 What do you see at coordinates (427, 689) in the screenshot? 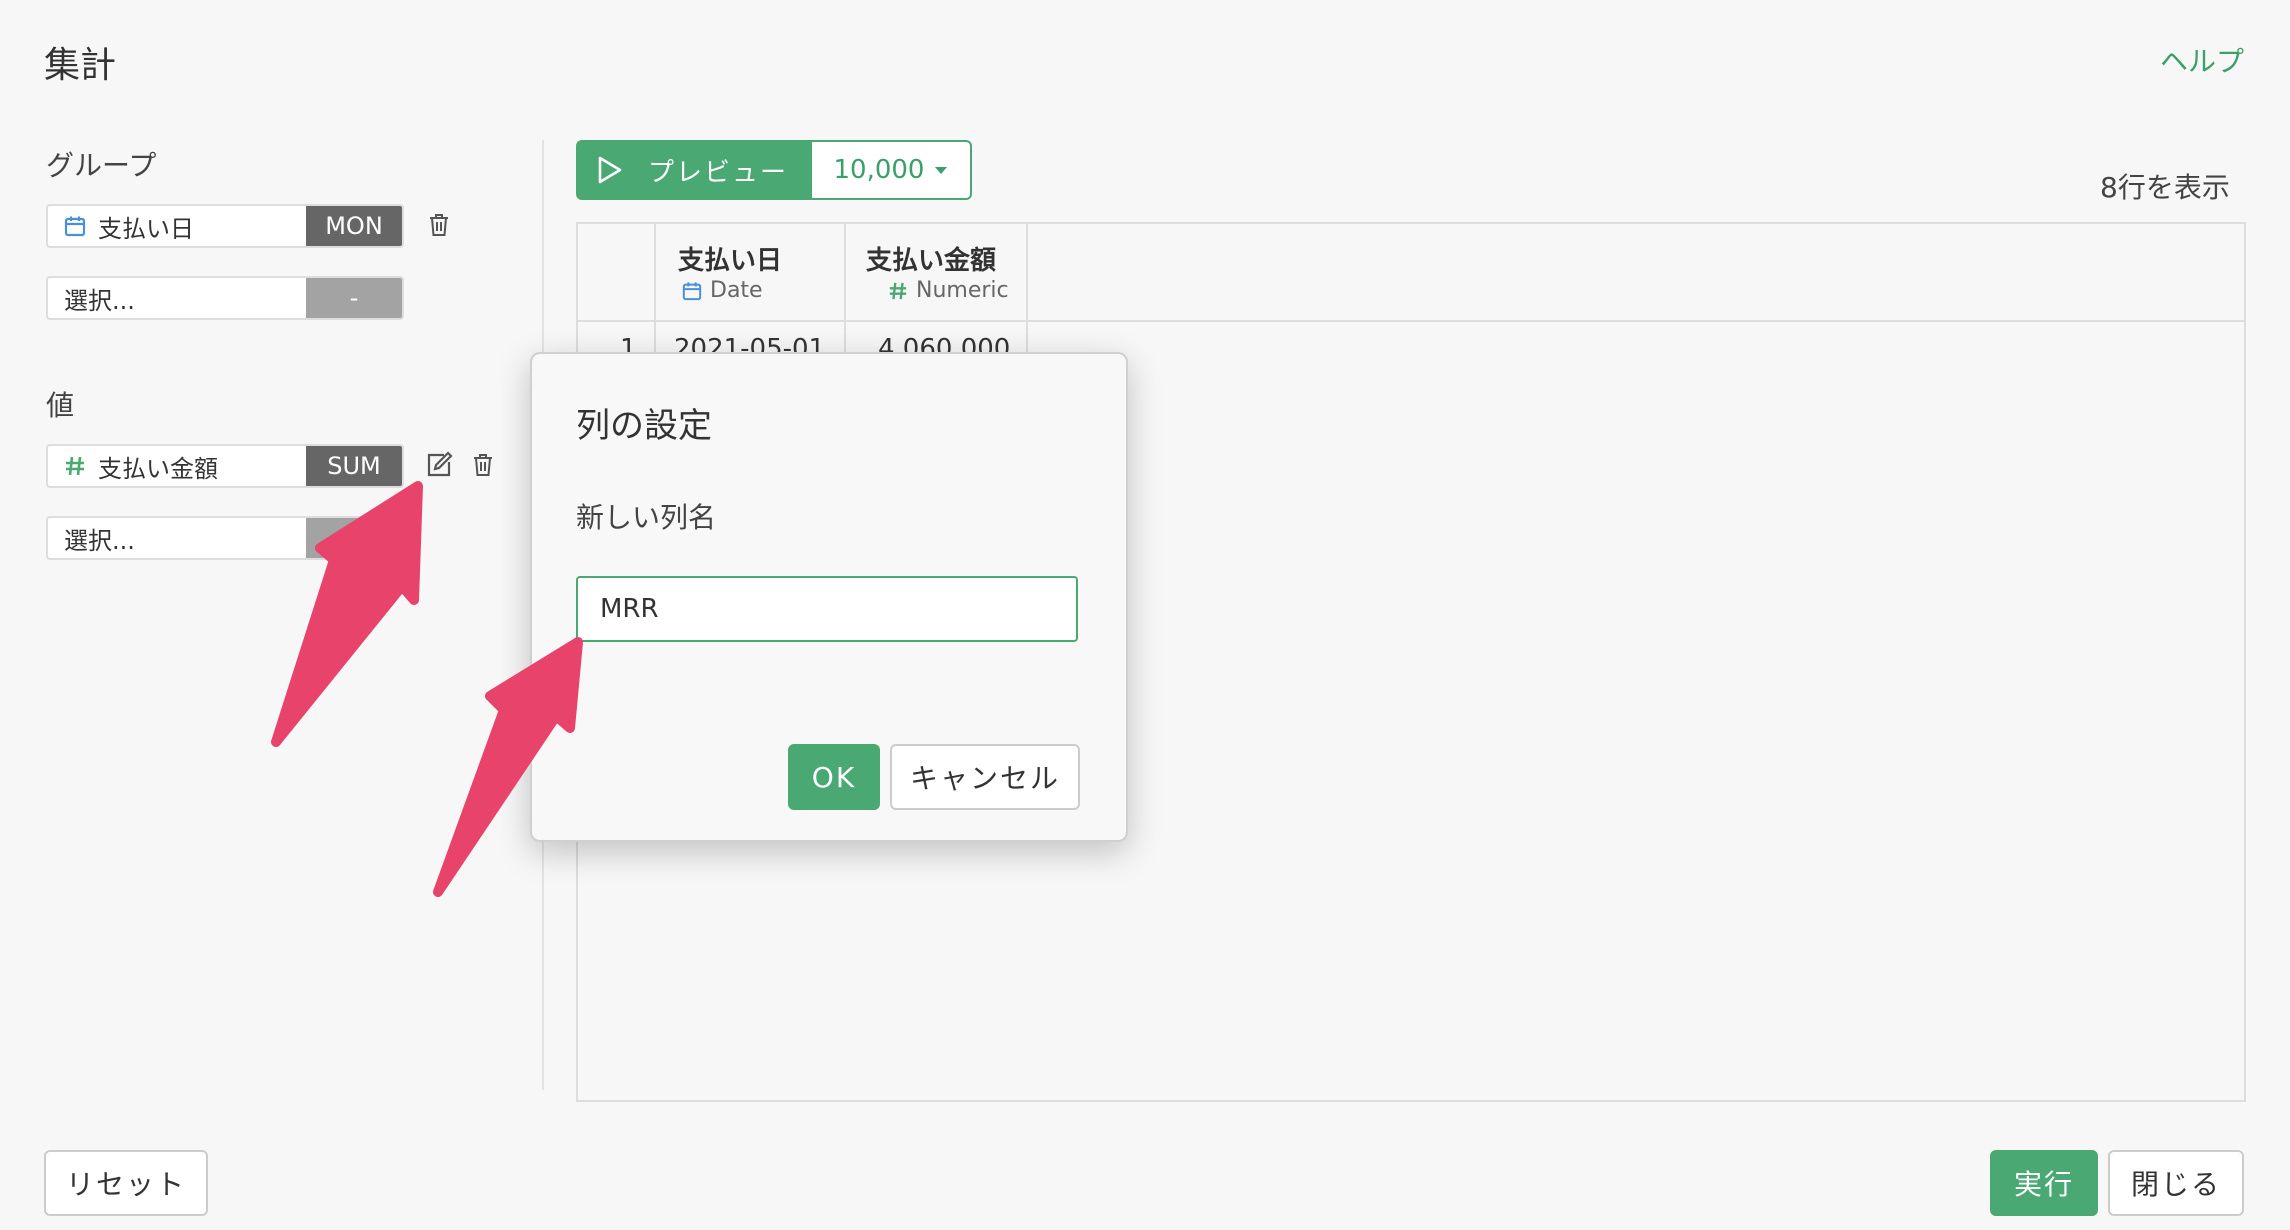
I see `annotation-arrows` at bounding box center [427, 689].